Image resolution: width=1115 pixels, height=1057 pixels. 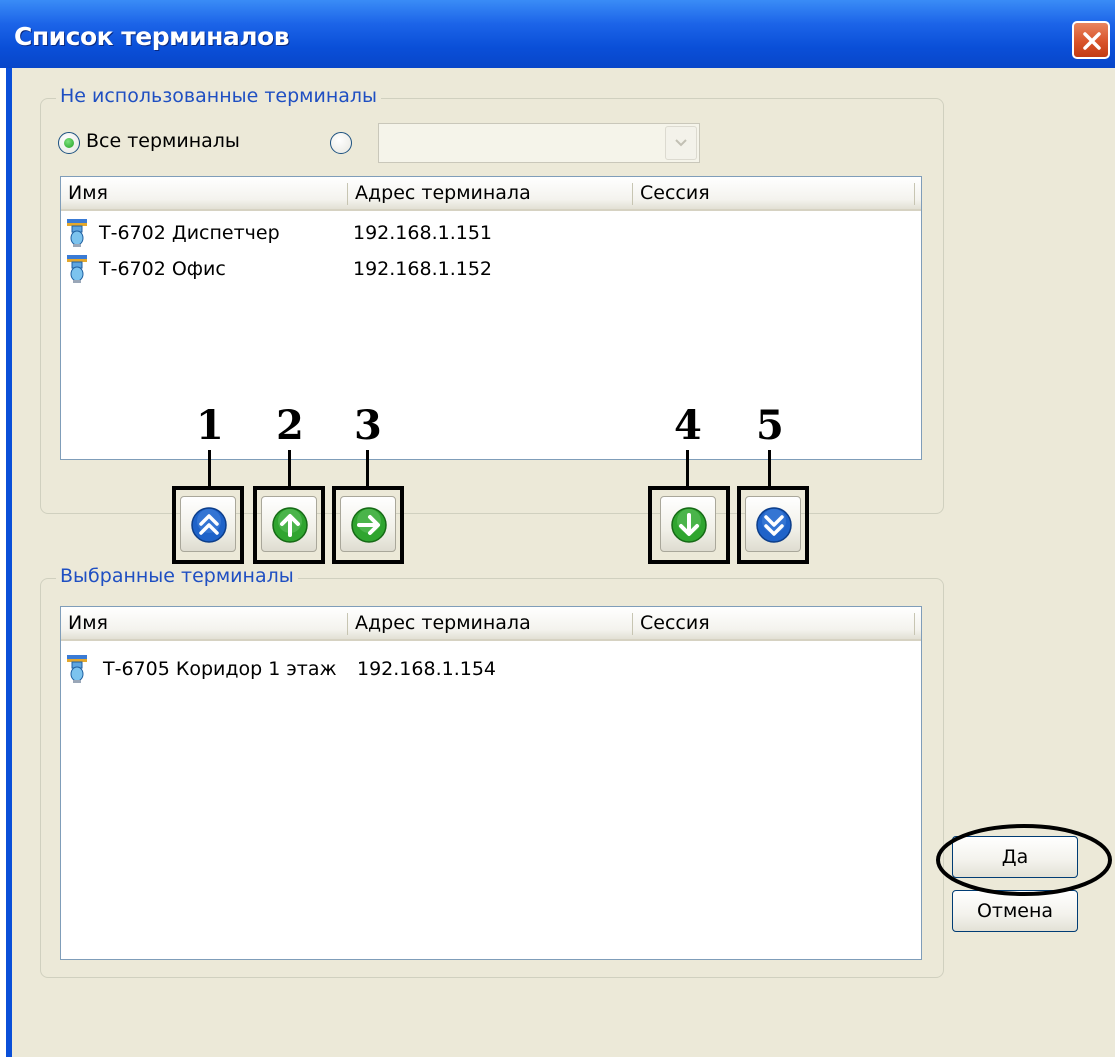 I want to click on move-up-button, so click(x=289, y=524).